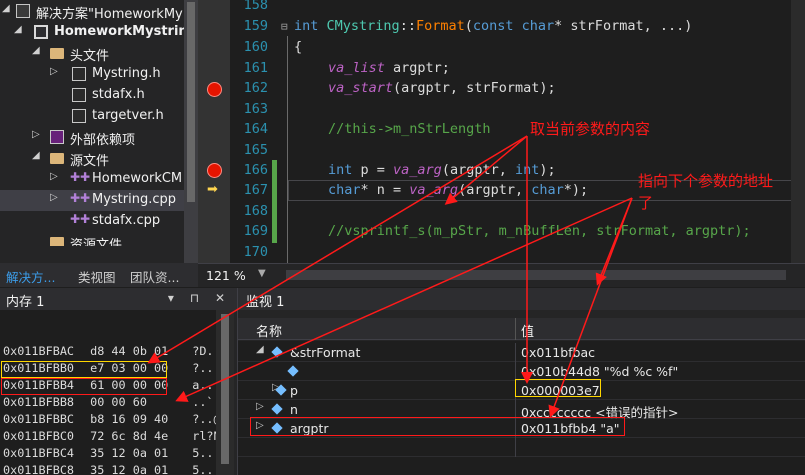 This screenshot has width=805, height=475. I want to click on tree-item-external-deps: ▷ 外部依赖项, so click(92, 137).